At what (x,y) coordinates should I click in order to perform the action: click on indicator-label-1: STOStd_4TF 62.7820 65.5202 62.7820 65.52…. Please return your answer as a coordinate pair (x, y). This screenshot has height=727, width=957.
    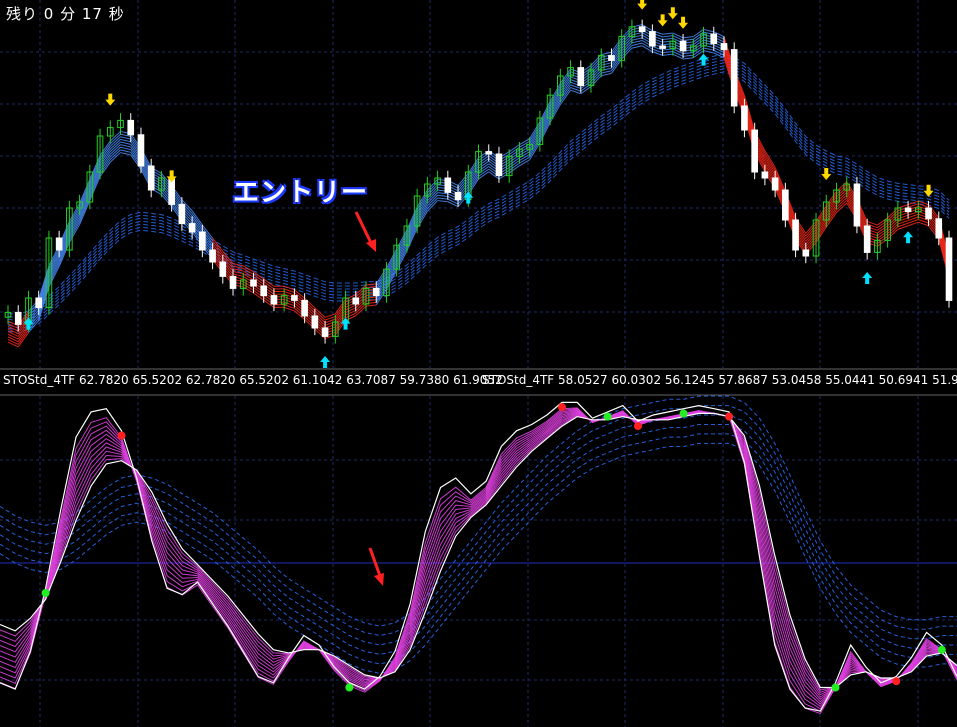
    Looking at the image, I should click on (253, 380).